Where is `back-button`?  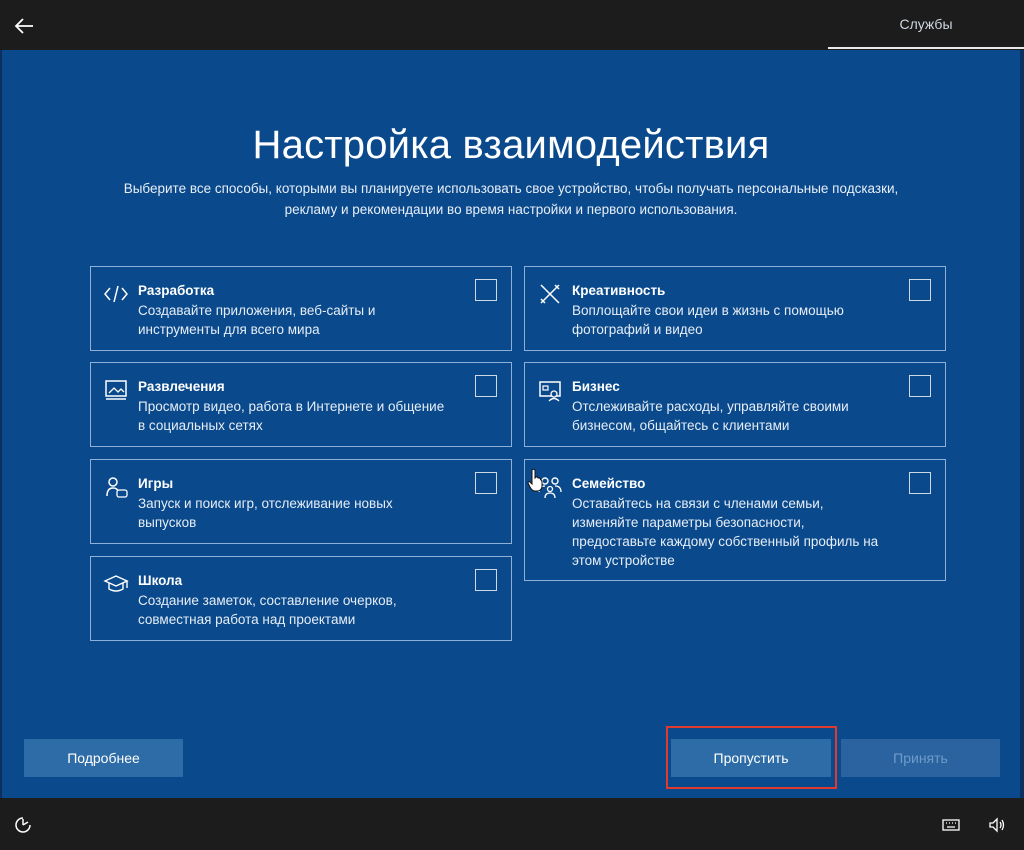 back-button is located at coordinates (24, 26).